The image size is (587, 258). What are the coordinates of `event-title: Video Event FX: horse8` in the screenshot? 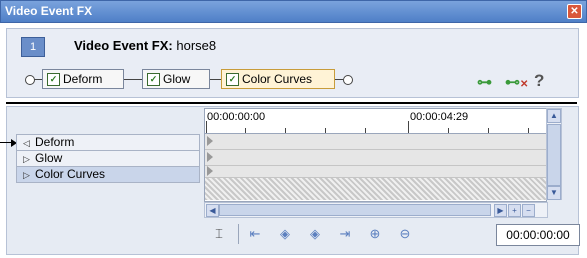 It's located at (145, 45).